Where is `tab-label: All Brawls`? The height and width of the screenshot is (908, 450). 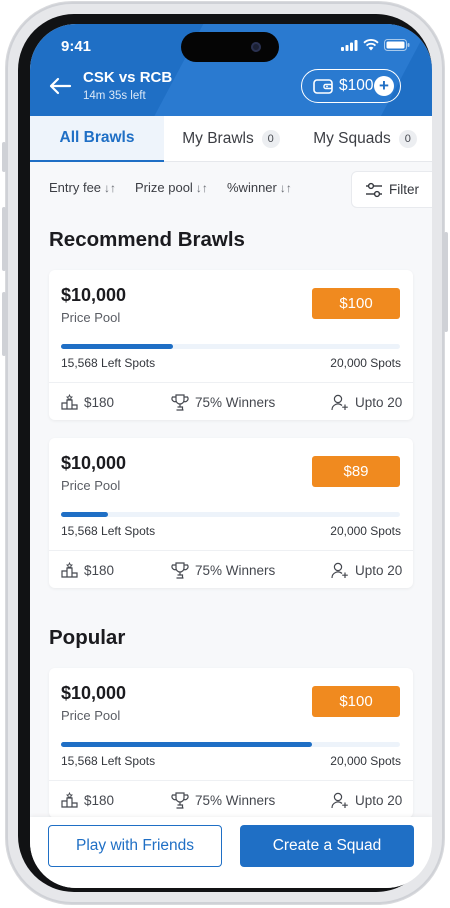
tab-label: All Brawls is located at coordinates (97, 137).